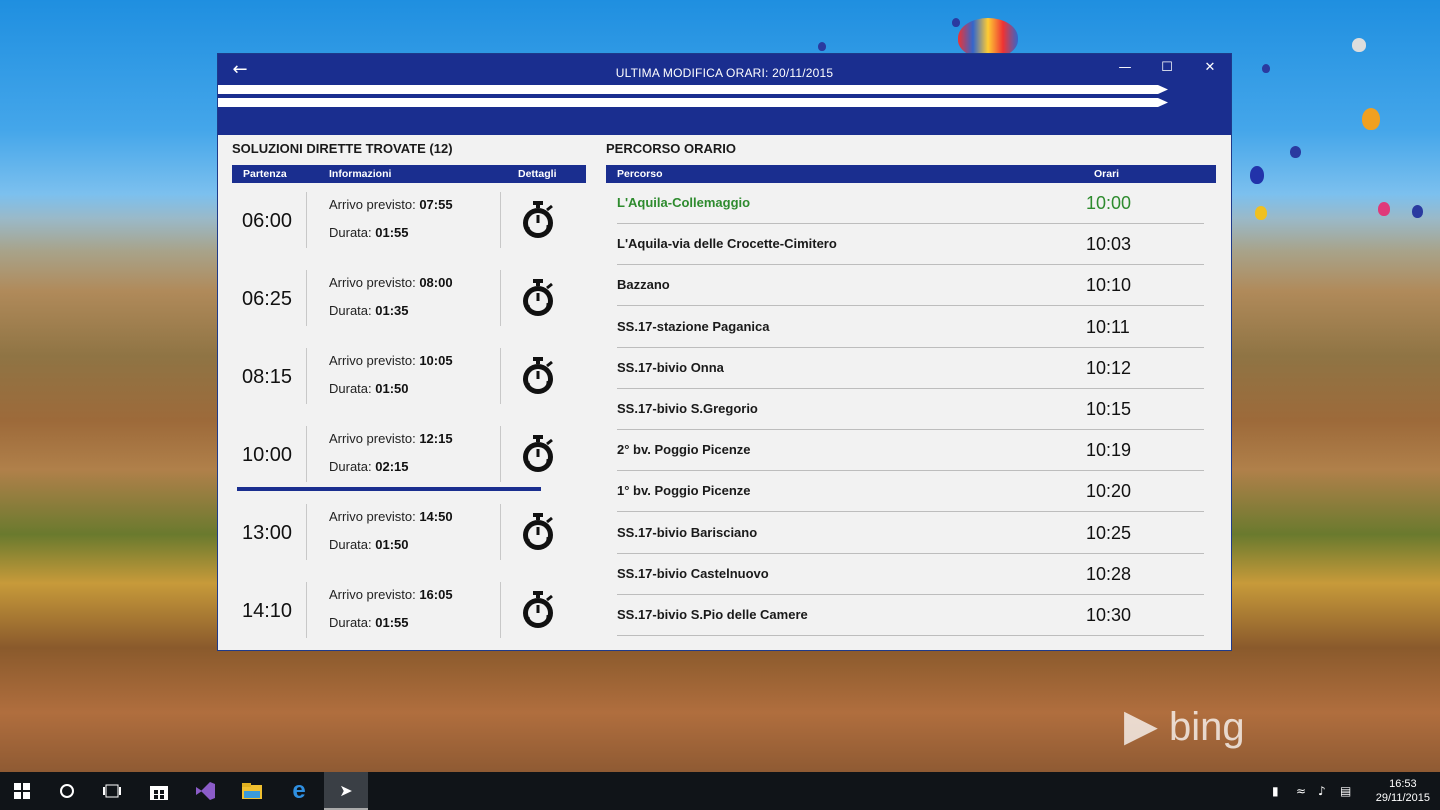  Describe the element at coordinates (342, 148) in the screenshot. I see `solutions-title: SOLUZIONI DIRETTE TROVATE (12)` at that location.